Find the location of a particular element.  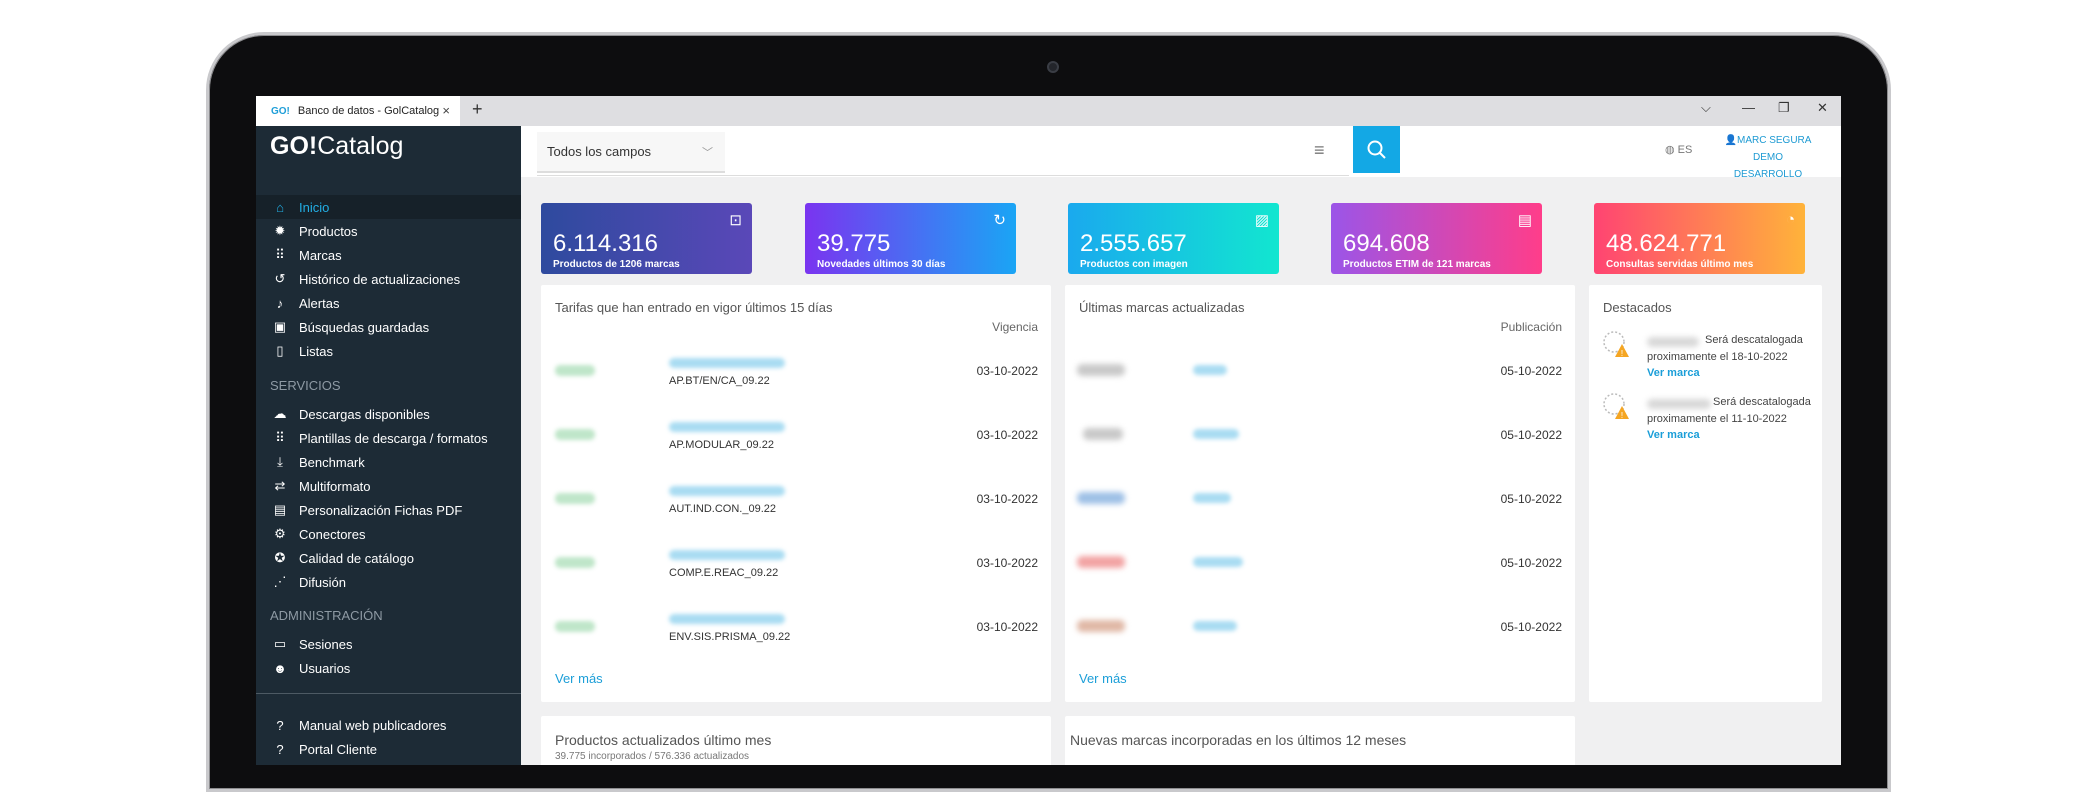

minimize-icon: — is located at coordinates (1748, 107).